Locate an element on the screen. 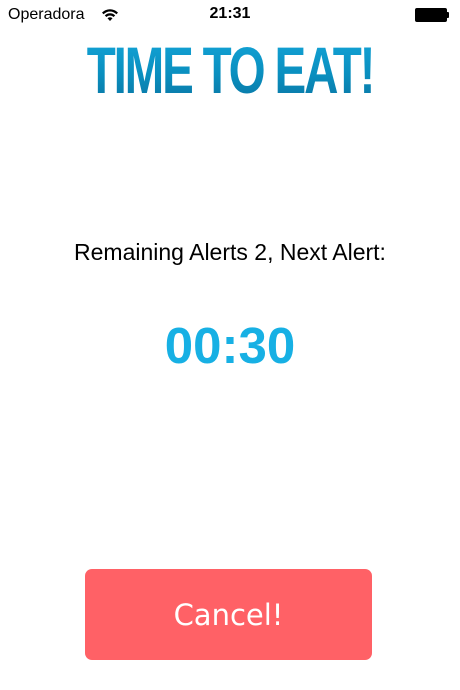 The height and width of the screenshot is (690, 460). battery-icon is located at coordinates (432, 15).